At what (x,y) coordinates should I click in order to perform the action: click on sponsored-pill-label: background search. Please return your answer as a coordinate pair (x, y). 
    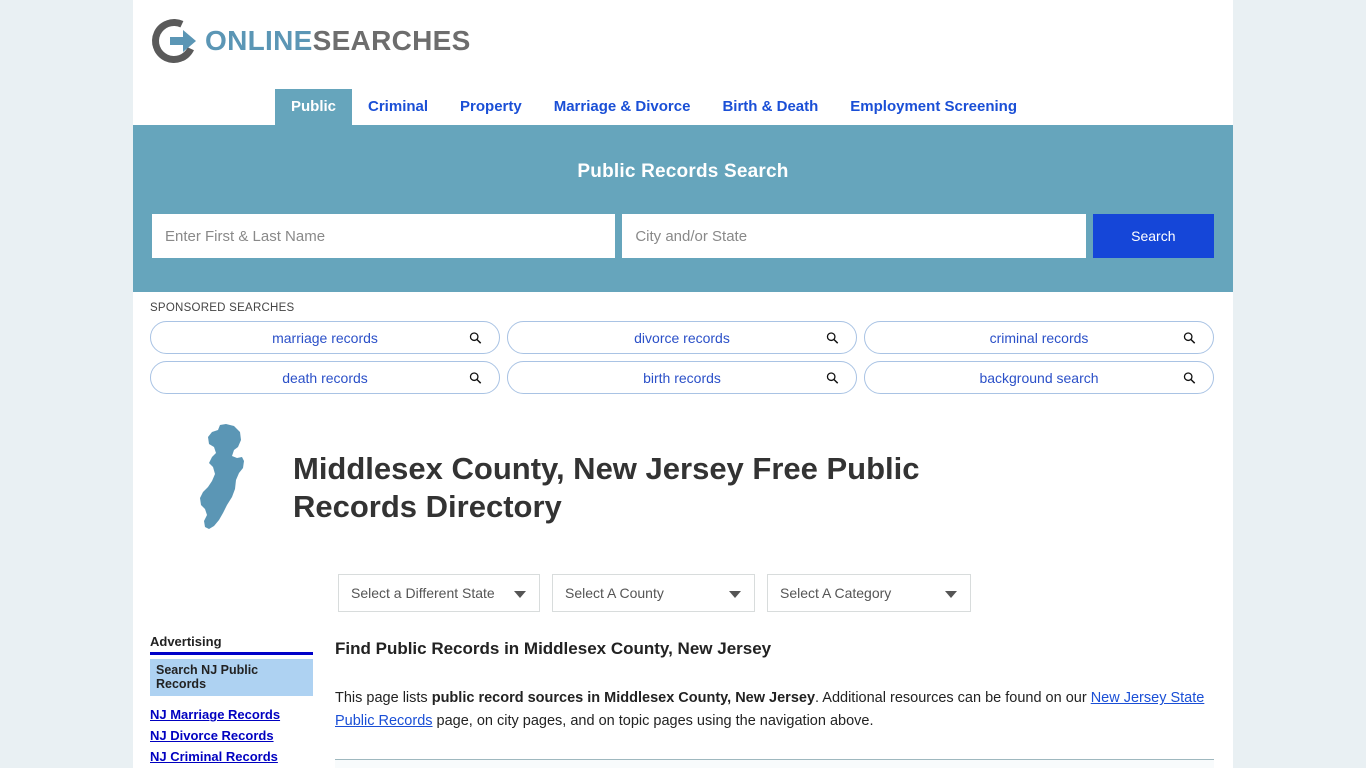
    Looking at the image, I should click on (1039, 377).